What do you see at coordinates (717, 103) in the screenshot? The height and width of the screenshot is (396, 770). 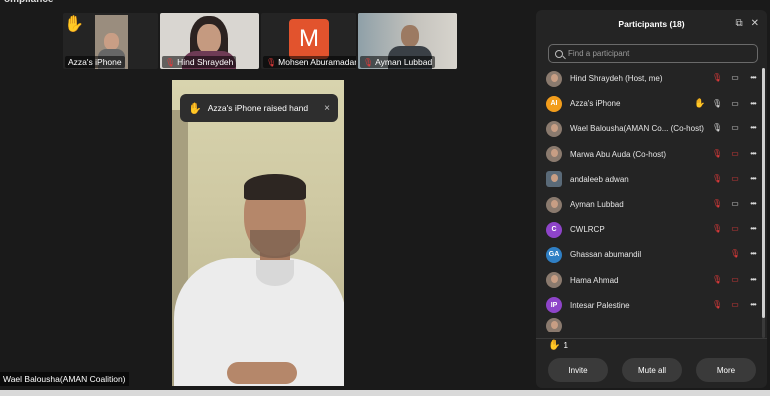 I see `mic-on-icon: 🎙` at bounding box center [717, 103].